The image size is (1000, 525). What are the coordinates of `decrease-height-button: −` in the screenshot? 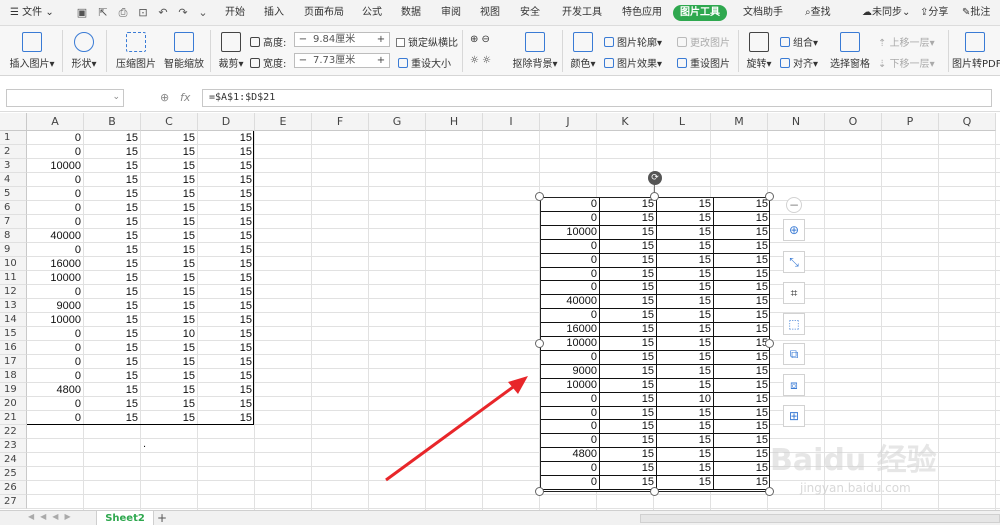 It's located at (303, 39).